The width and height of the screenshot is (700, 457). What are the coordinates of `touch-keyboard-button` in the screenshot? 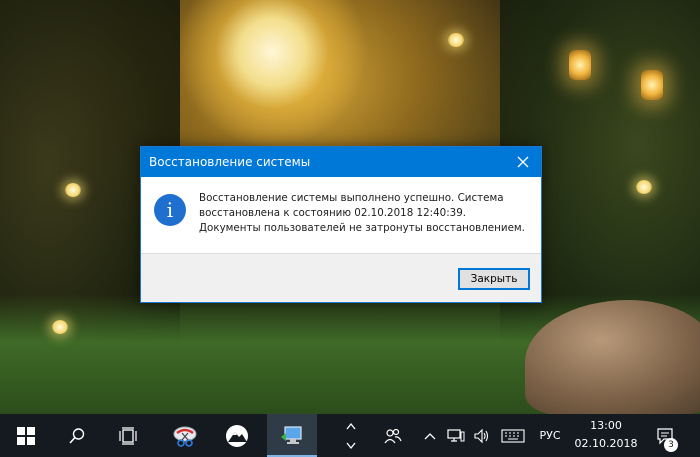 It's located at (513, 435).